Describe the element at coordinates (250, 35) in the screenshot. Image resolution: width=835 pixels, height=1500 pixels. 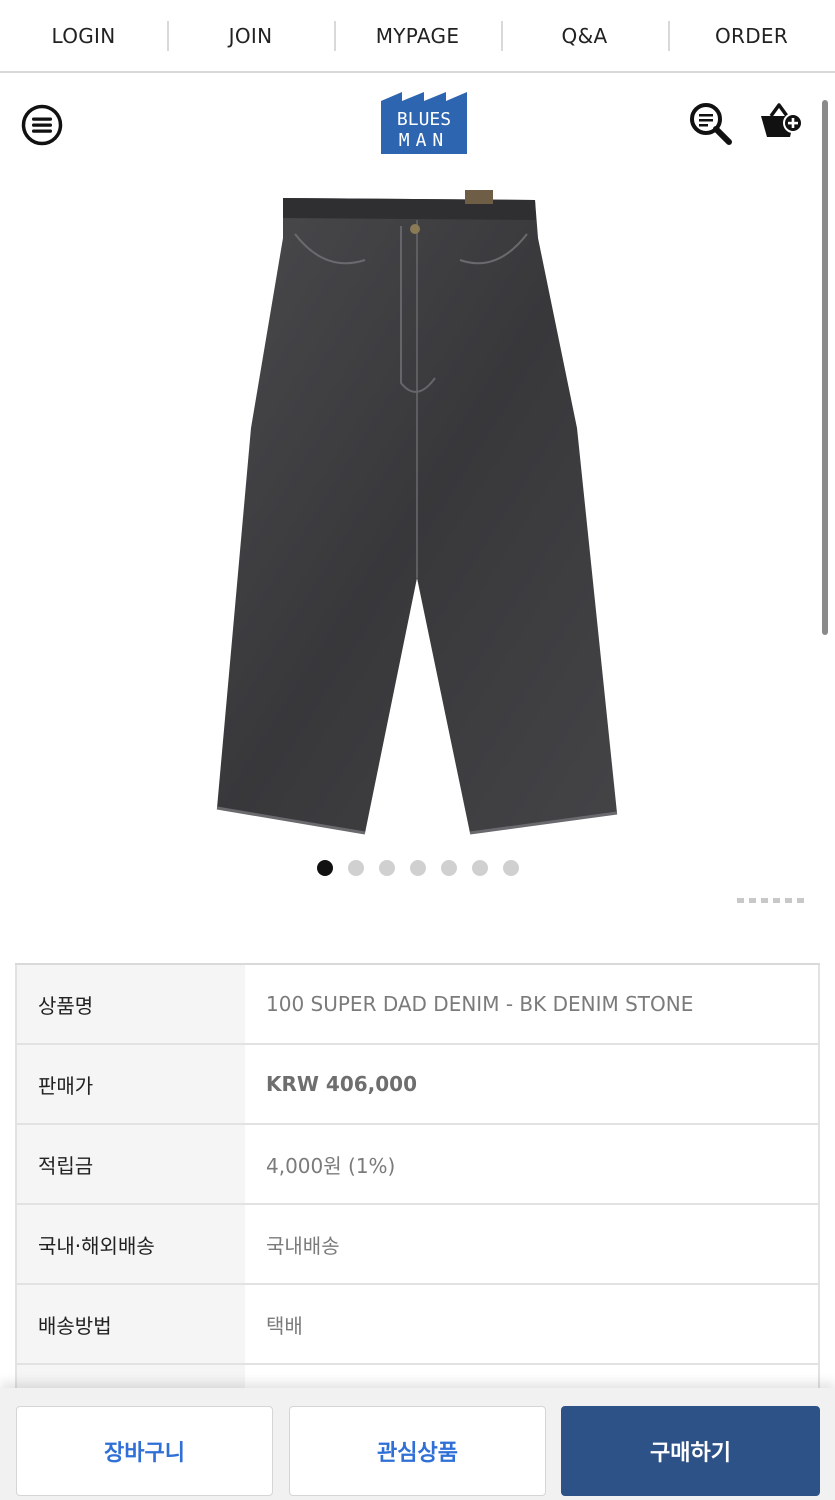
I see `nav-join: JOIN` at that location.